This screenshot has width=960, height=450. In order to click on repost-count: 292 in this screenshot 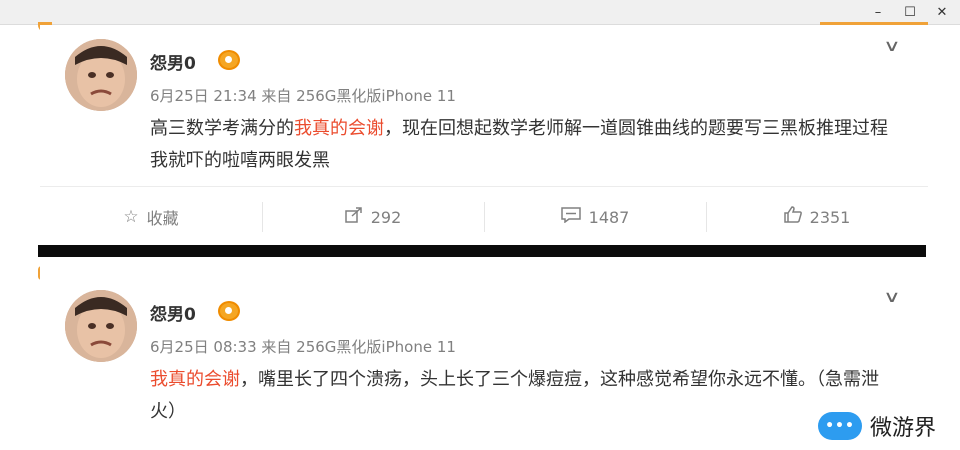, I will do `click(386, 217)`.